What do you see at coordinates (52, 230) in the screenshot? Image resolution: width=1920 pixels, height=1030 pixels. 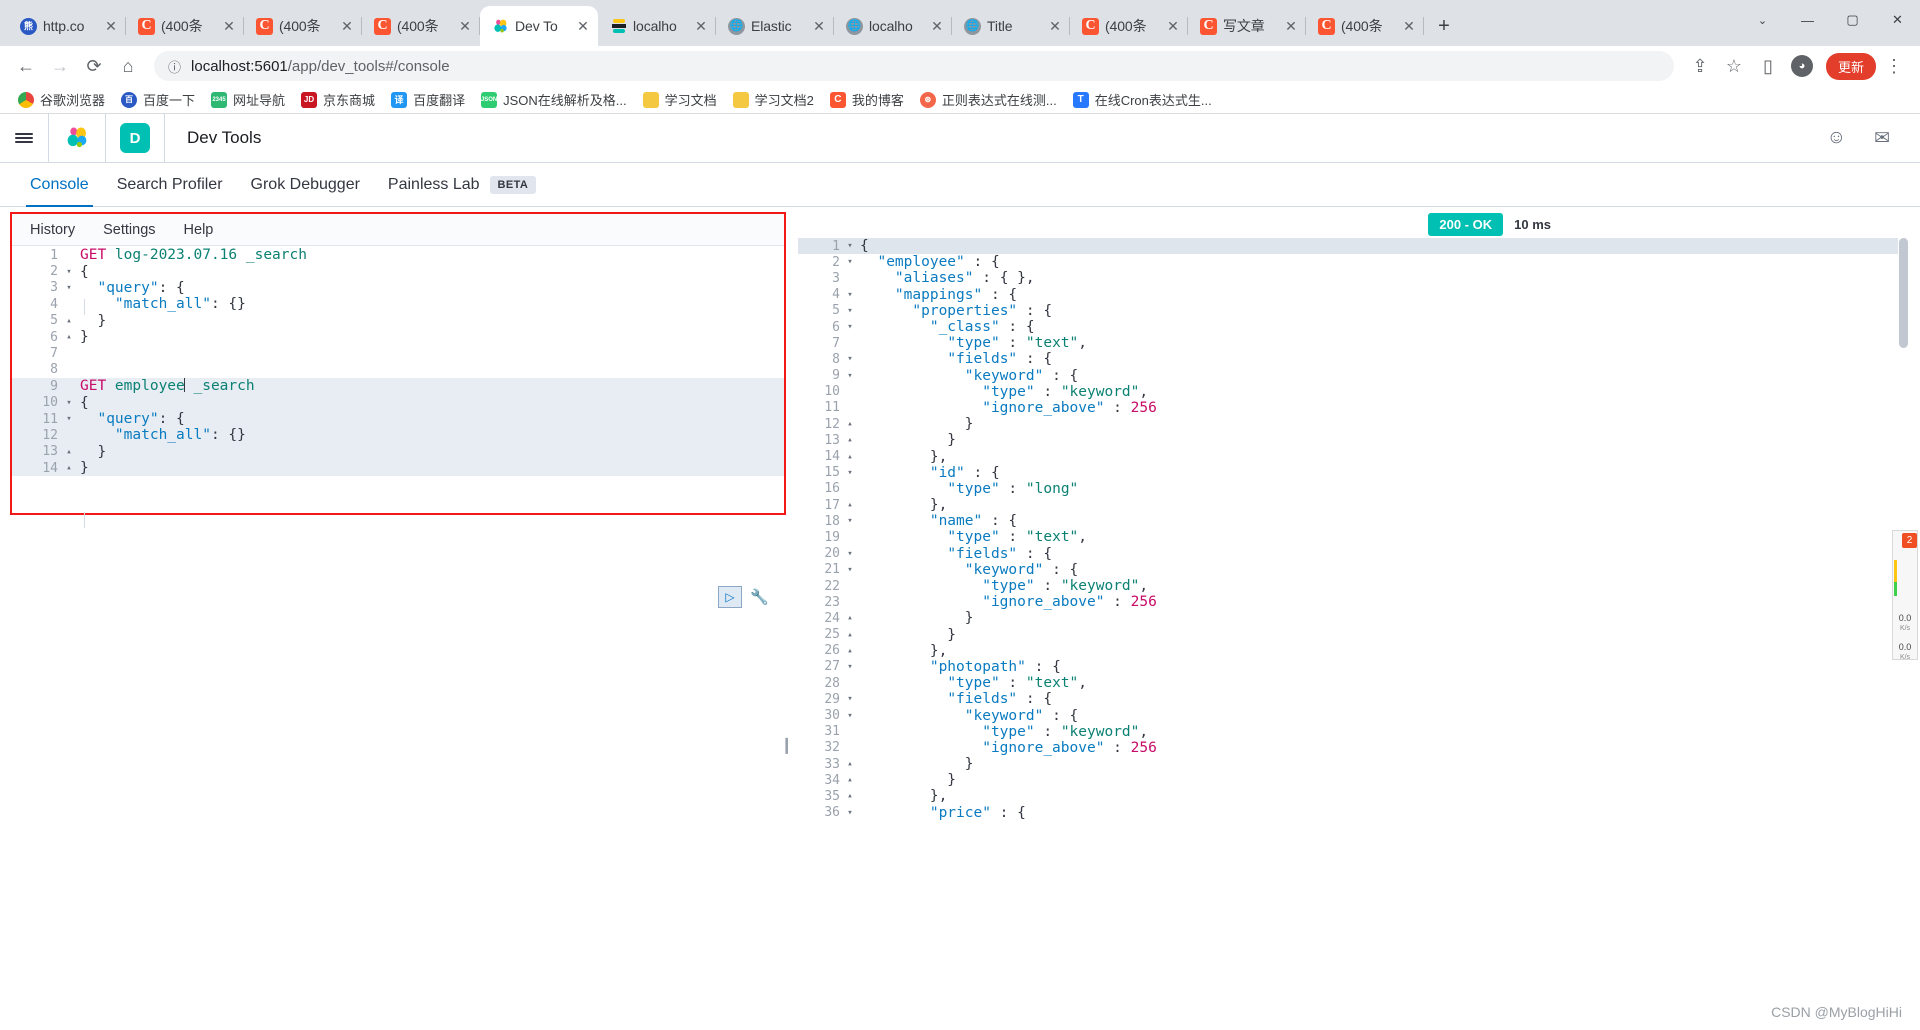 I see `console-menu-history: History` at bounding box center [52, 230].